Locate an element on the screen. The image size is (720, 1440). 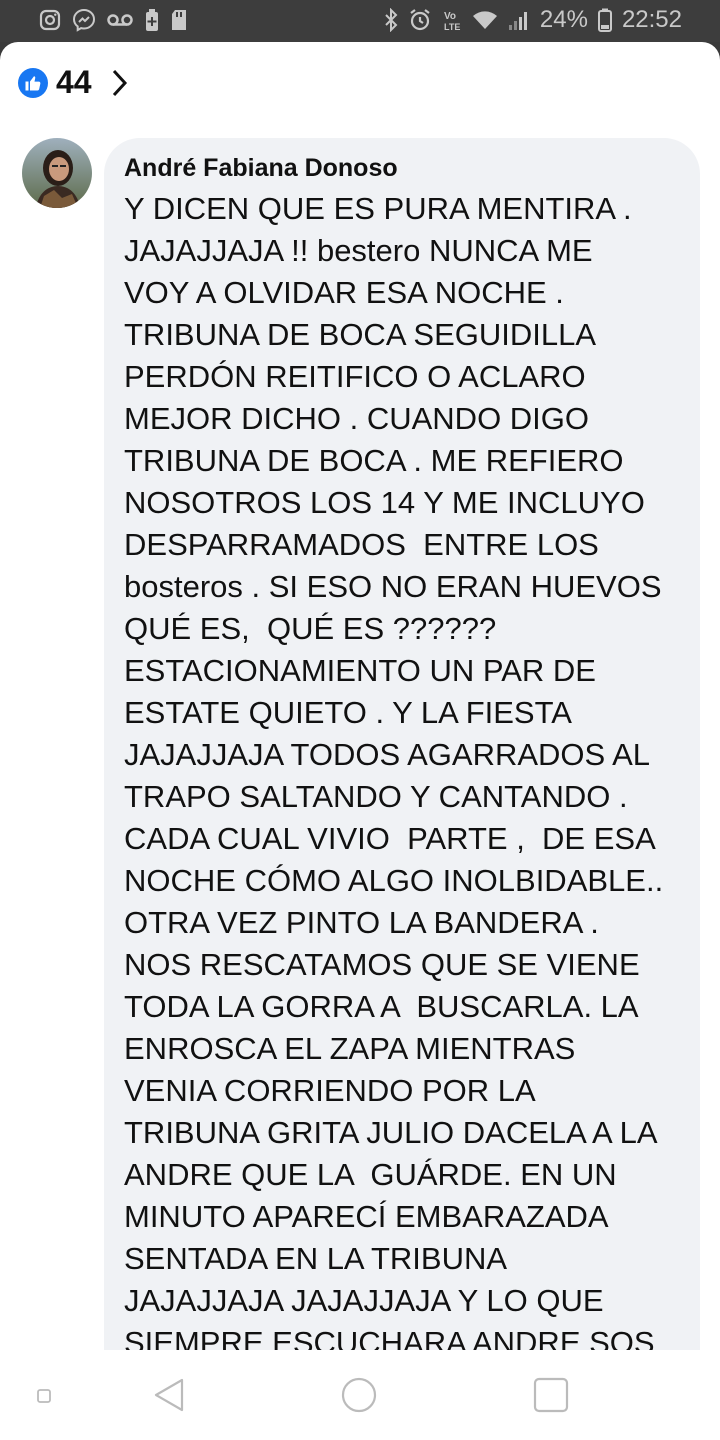
reactions-summary: 44 is located at coordinates (73, 82).